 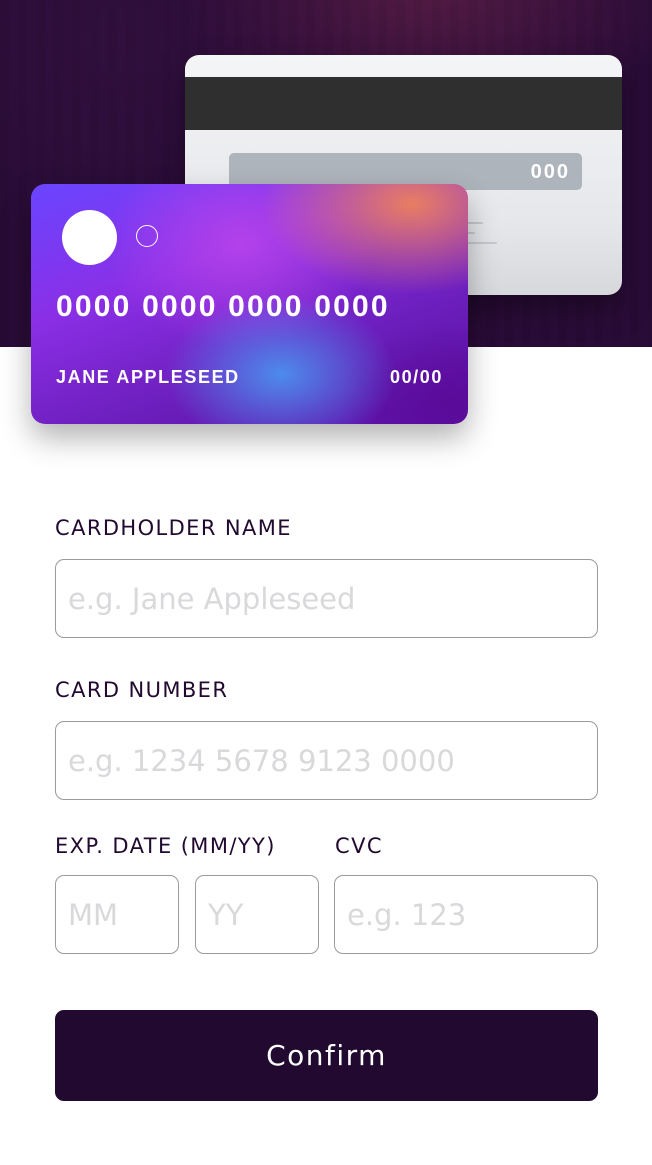 I want to click on cvc-input, so click(x=466, y=914).